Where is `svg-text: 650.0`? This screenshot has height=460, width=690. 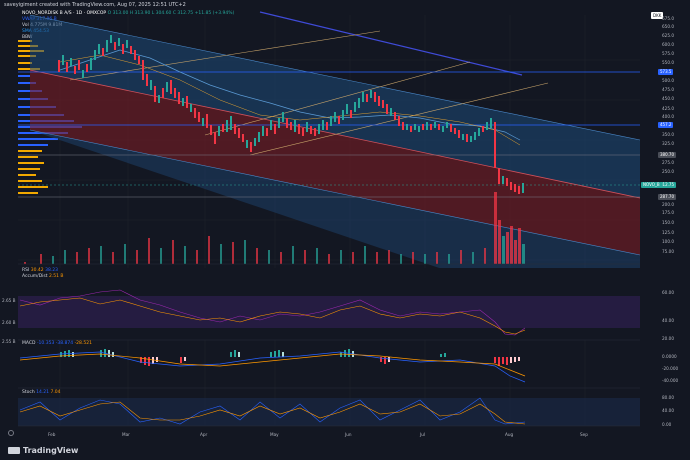
svg-text: 650.0 is located at coordinates (668, 26).